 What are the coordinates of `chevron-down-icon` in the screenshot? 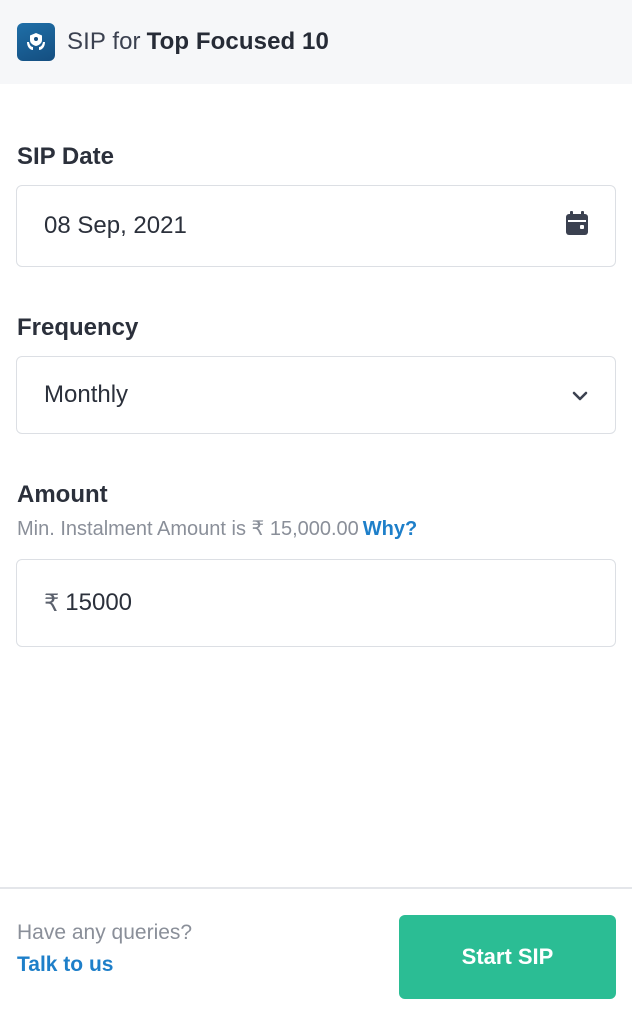 It's located at (580, 395).